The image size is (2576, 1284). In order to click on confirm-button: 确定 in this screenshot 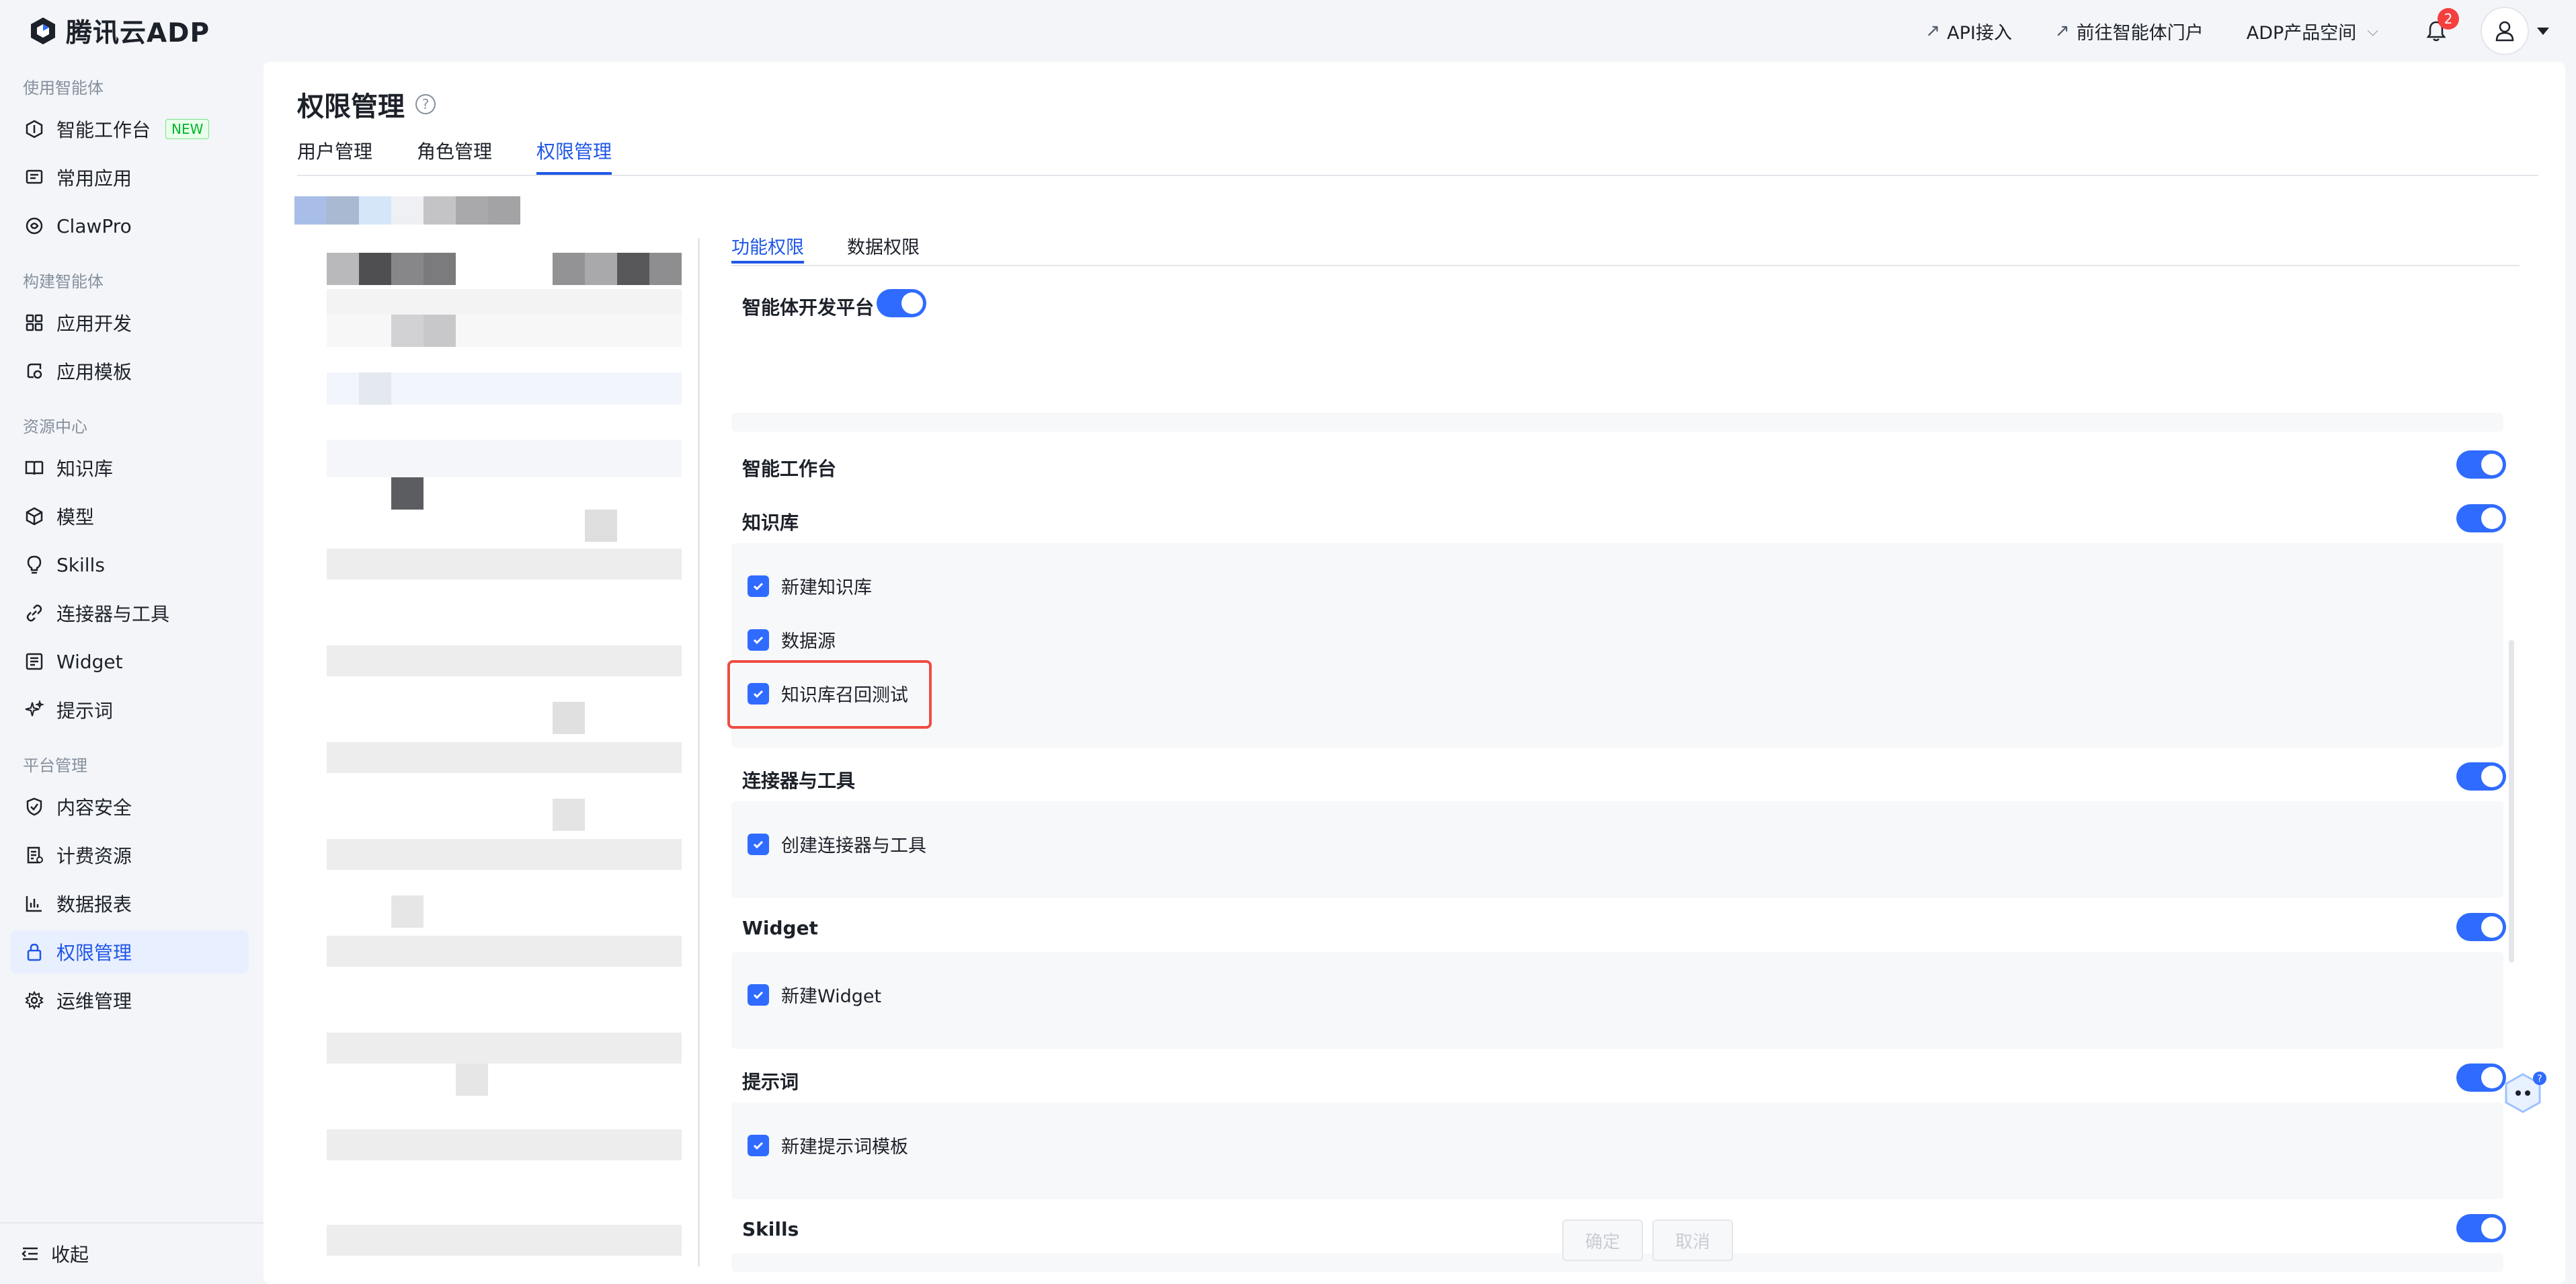, I will do `click(1602, 1240)`.